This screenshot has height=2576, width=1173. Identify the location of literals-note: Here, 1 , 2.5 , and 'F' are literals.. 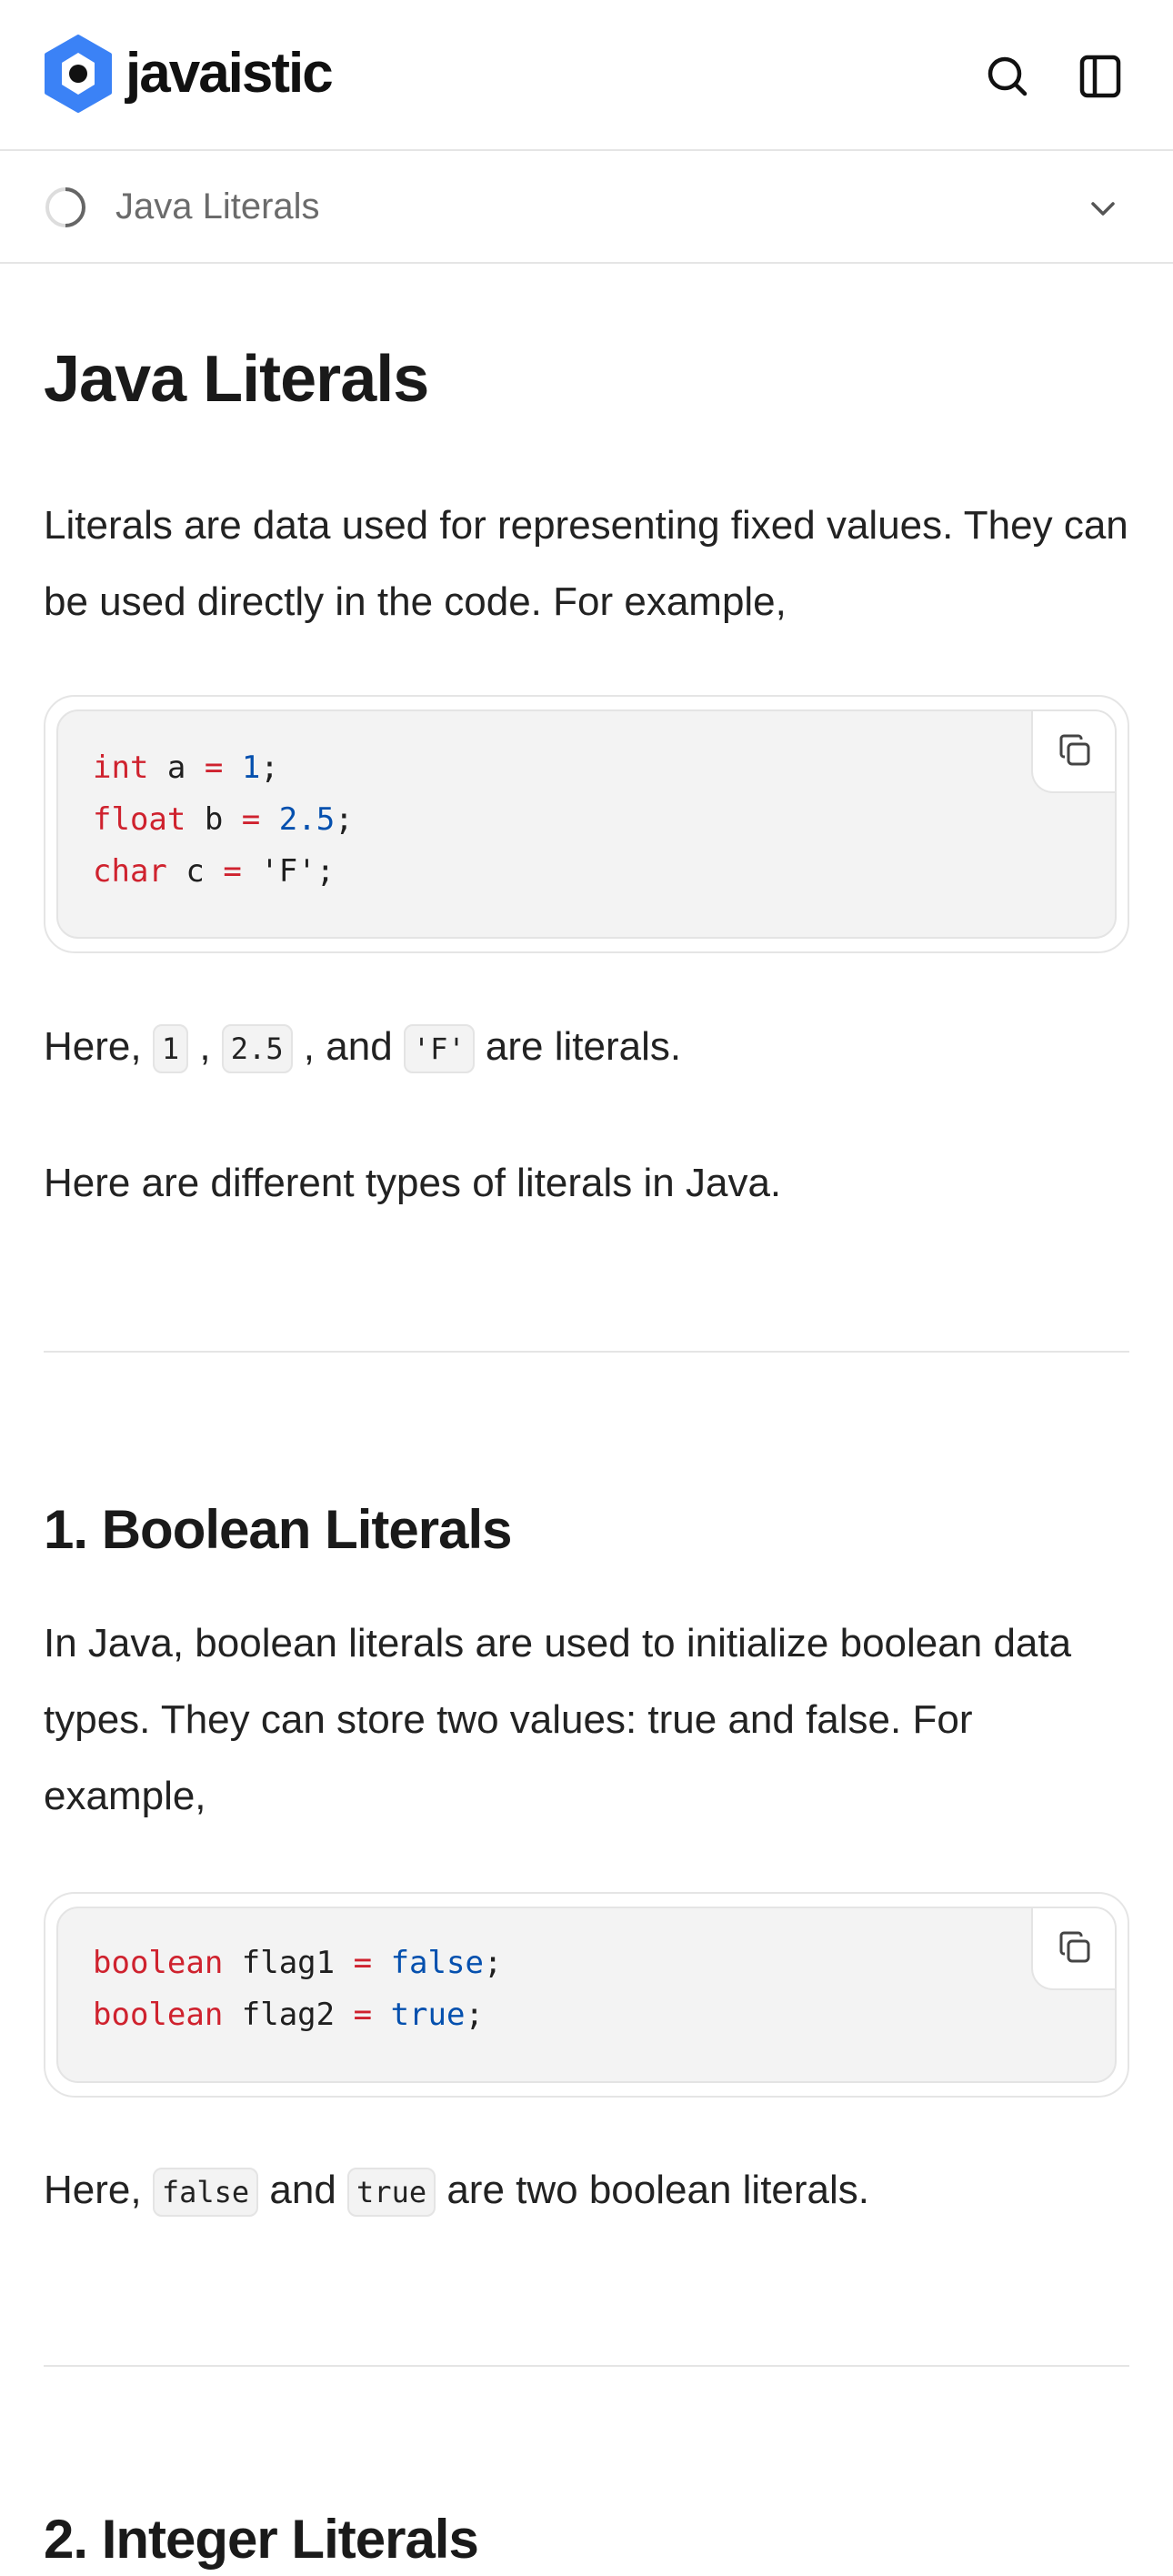
(589, 1048).